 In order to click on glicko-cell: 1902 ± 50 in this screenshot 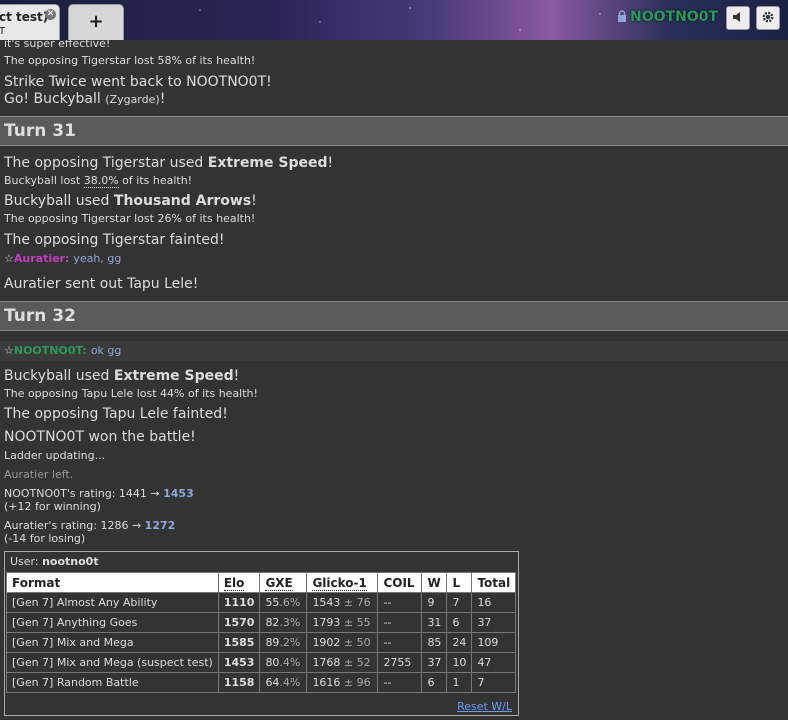, I will do `click(342, 642)`.